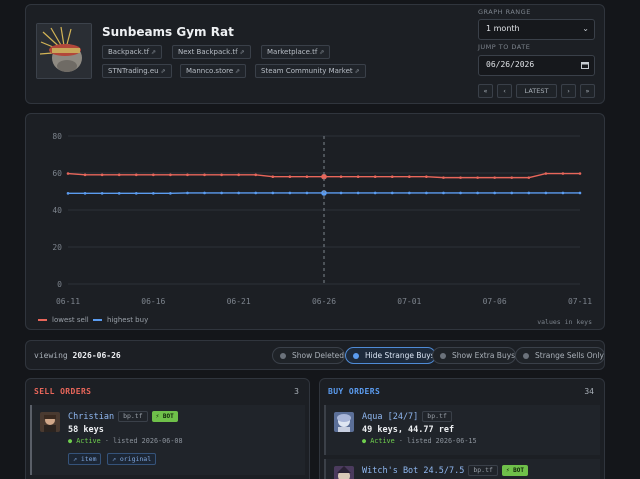 The height and width of the screenshot is (479, 640). Describe the element at coordinates (120, 320) in the screenshot. I see `legend-highest-buy: highest buy` at that location.